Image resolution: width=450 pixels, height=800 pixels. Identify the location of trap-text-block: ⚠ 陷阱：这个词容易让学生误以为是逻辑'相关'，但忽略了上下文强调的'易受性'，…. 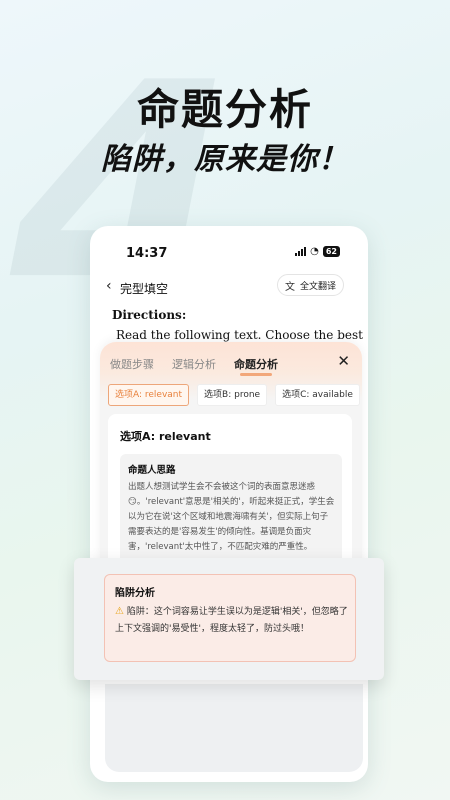
(233, 620).